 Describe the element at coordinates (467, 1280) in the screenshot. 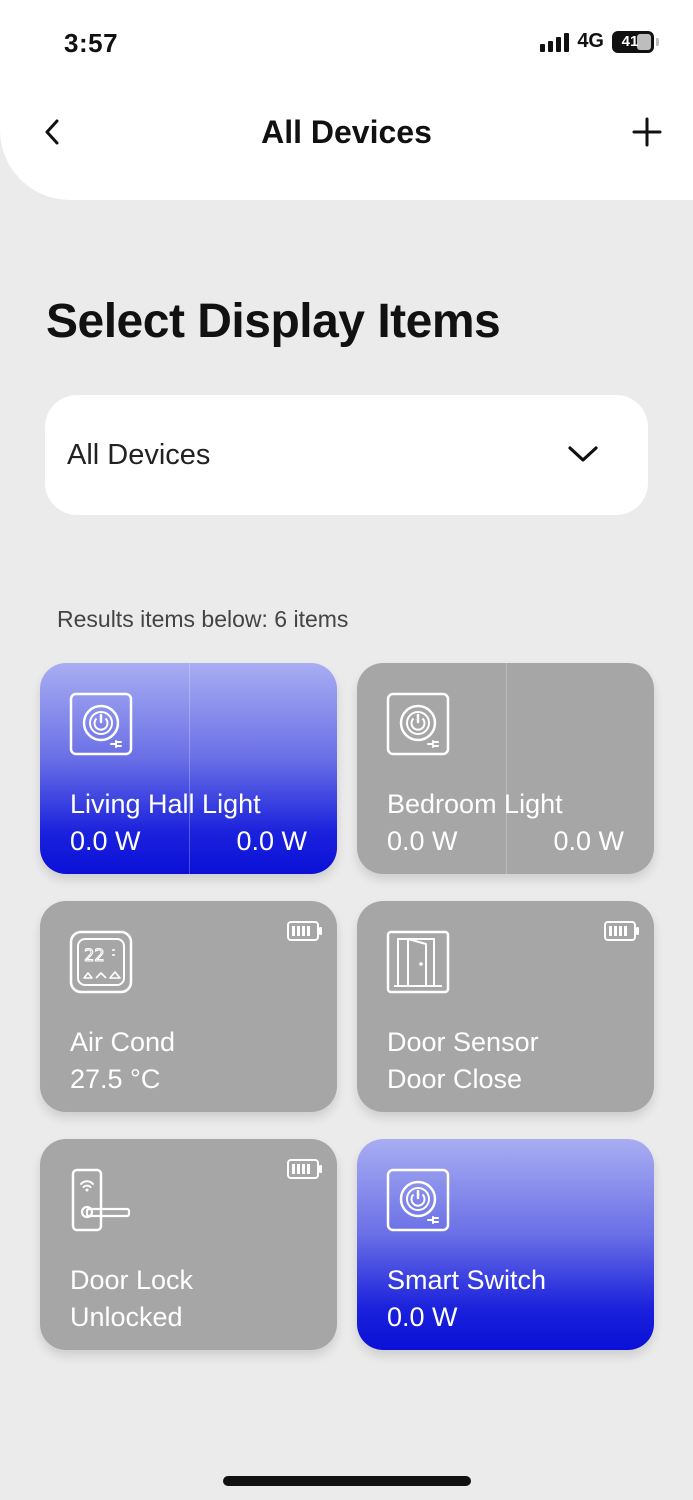

I see `device-name: Smart Switch` at that location.